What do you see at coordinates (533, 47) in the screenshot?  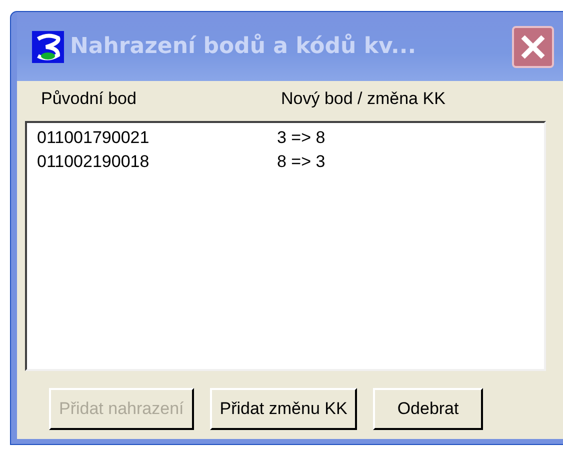 I see `close-button` at bounding box center [533, 47].